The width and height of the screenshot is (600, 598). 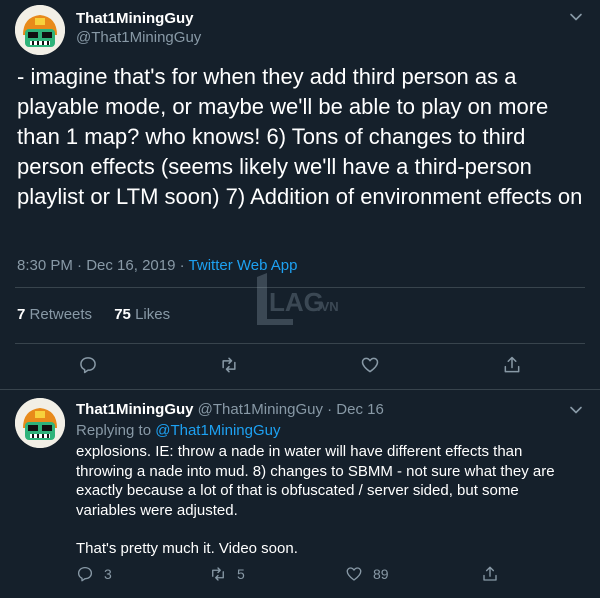 What do you see at coordinates (227, 574) in the screenshot?
I see `retweet-action: 5` at bounding box center [227, 574].